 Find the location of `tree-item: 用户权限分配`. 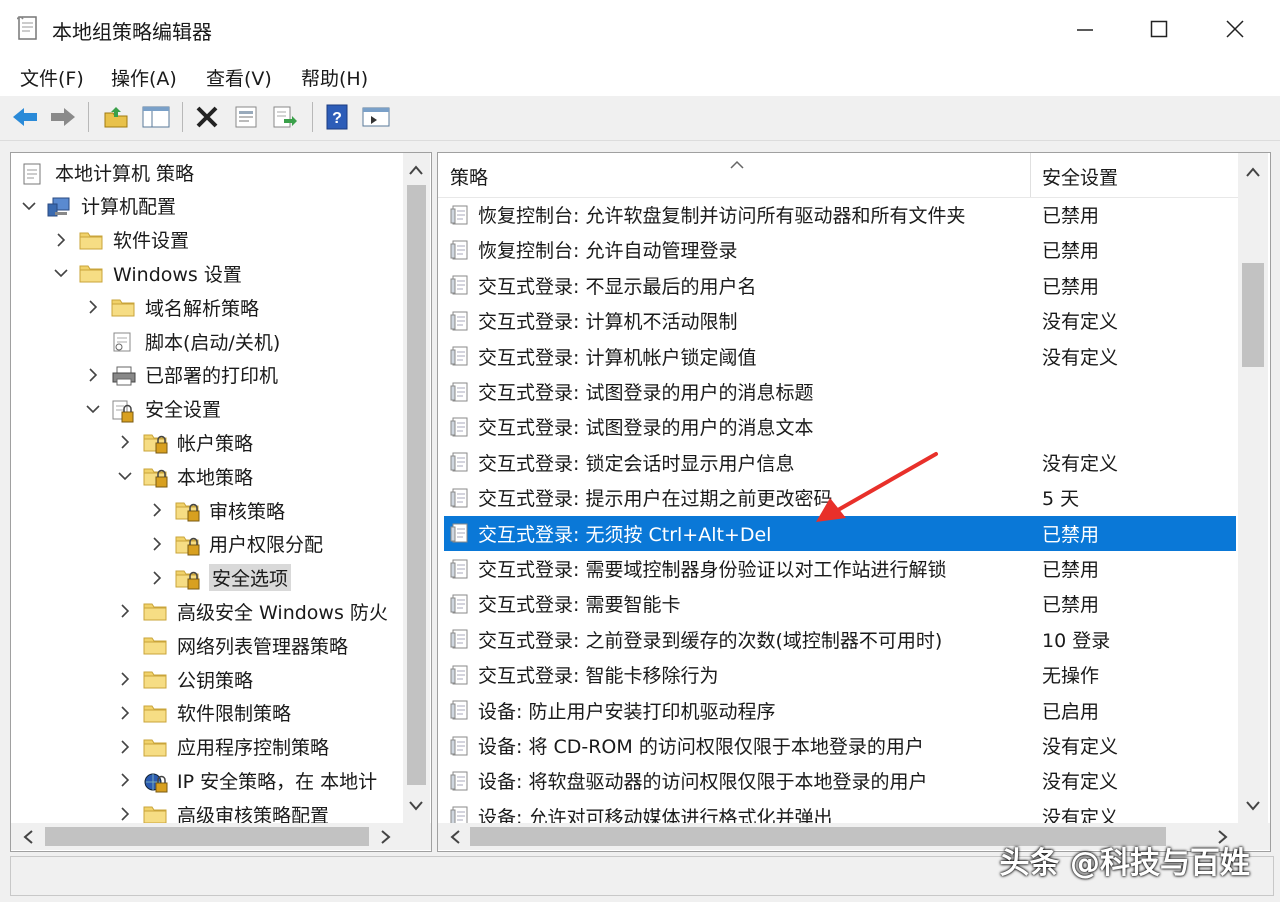

tree-item: 用户权限分配 is located at coordinates (236, 544).